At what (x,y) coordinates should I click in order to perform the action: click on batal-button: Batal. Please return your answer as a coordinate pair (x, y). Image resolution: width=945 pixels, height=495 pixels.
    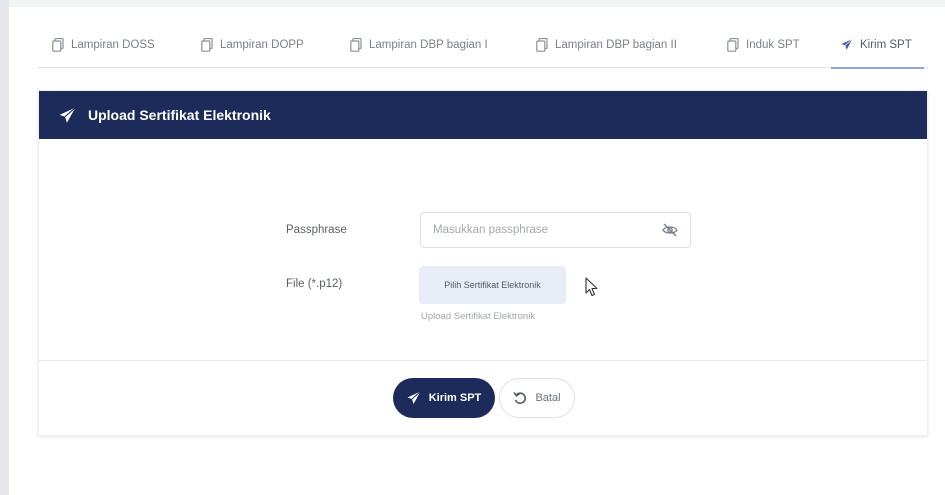
    Looking at the image, I should click on (537, 398).